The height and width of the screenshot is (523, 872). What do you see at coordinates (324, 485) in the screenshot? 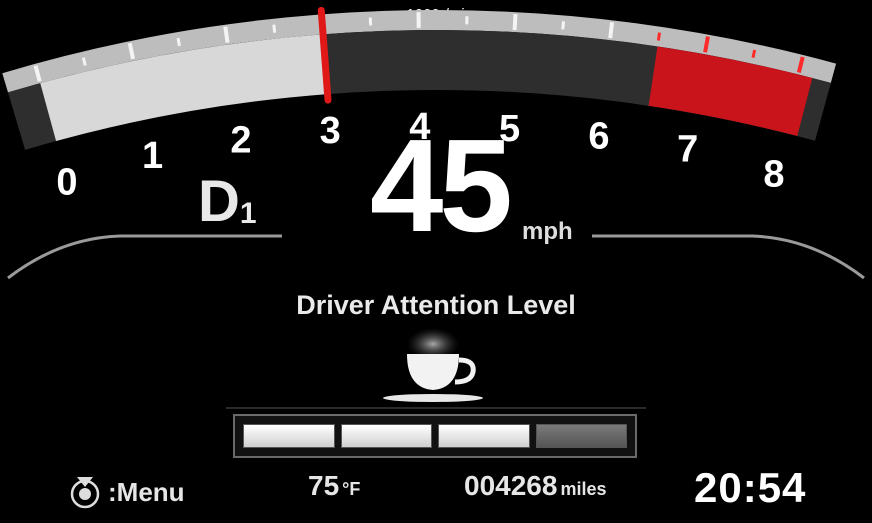
I see `temperature-value: 75` at bounding box center [324, 485].